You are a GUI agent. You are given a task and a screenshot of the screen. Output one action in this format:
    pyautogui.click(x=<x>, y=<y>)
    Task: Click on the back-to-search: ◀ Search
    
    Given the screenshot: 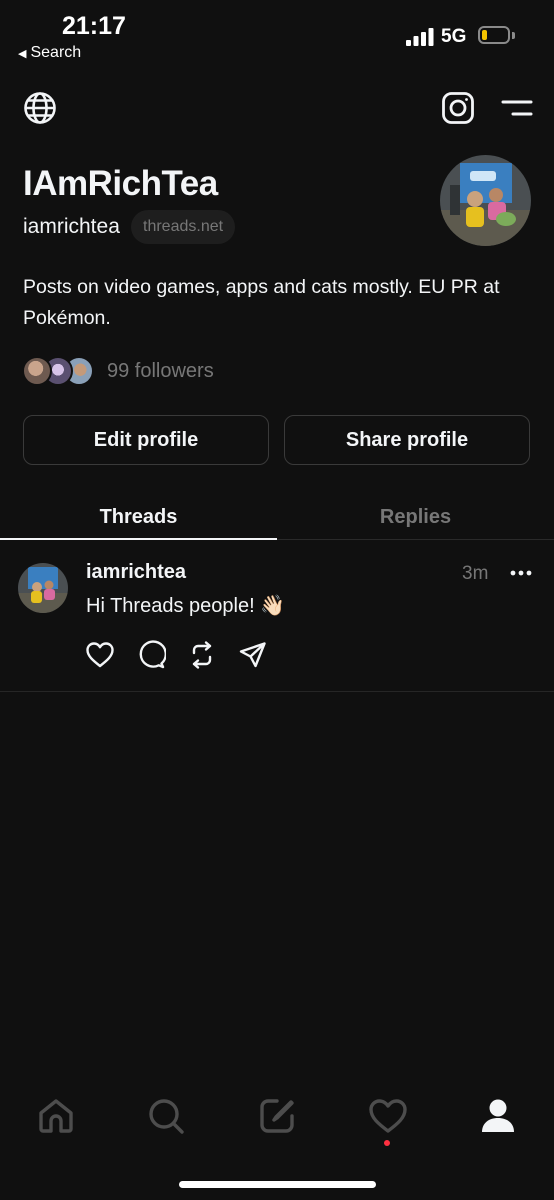 What is the action you would take?
    pyautogui.click(x=49, y=53)
    